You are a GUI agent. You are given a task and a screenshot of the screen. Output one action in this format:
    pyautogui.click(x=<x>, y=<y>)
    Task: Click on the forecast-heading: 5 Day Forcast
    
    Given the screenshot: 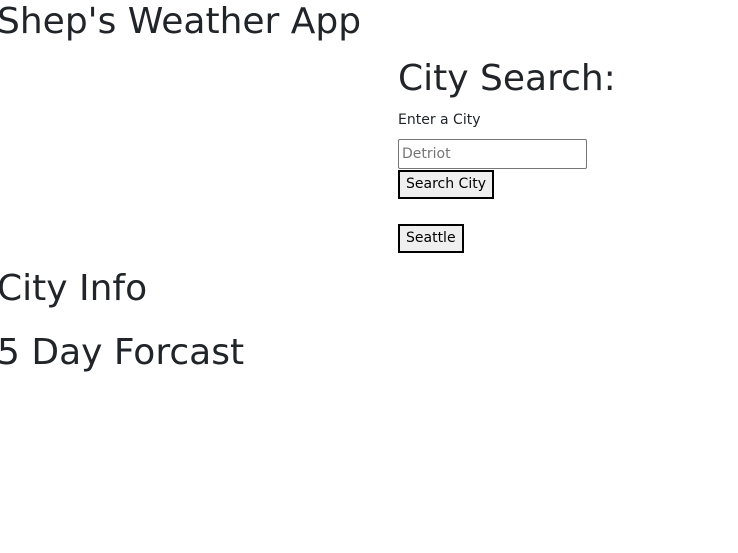 What is the action you would take?
    pyautogui.click(x=122, y=352)
    